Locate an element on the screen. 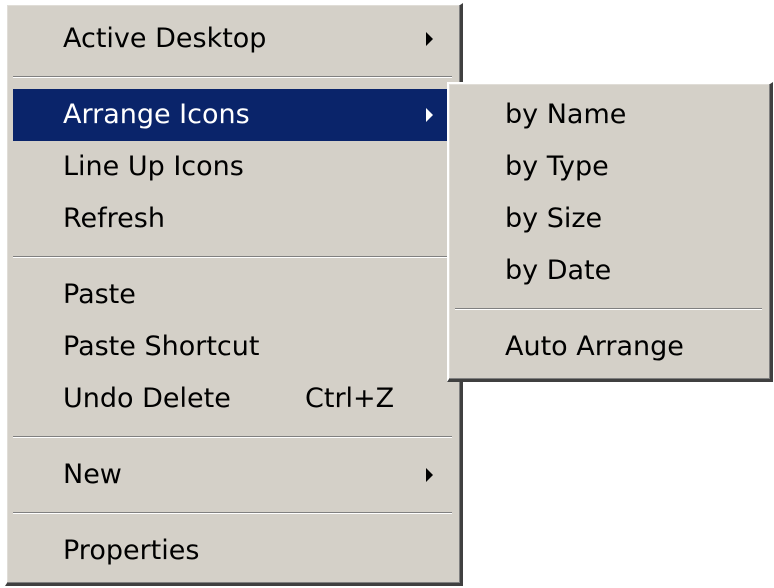 This screenshot has height=588, width=774. menu-item-line-up-icons: Line Up Icons is located at coordinates (233, 167).